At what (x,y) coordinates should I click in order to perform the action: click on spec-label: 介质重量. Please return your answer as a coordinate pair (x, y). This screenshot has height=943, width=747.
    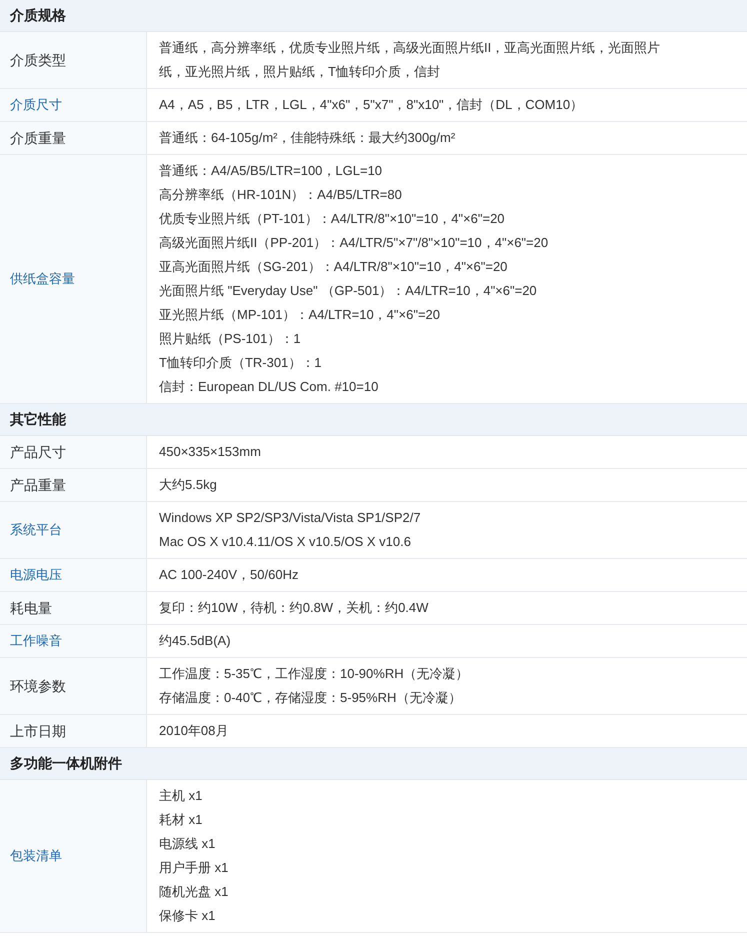
    Looking at the image, I should click on (38, 138).